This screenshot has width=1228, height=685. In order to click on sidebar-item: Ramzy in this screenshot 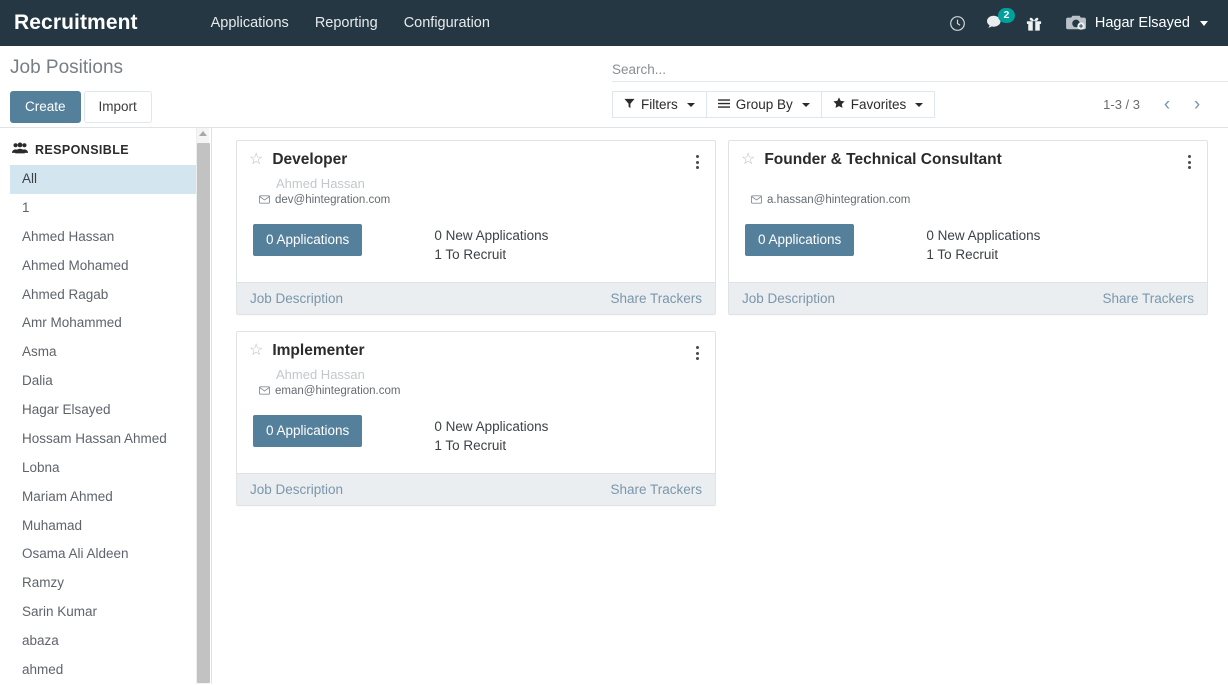, I will do `click(104, 583)`.